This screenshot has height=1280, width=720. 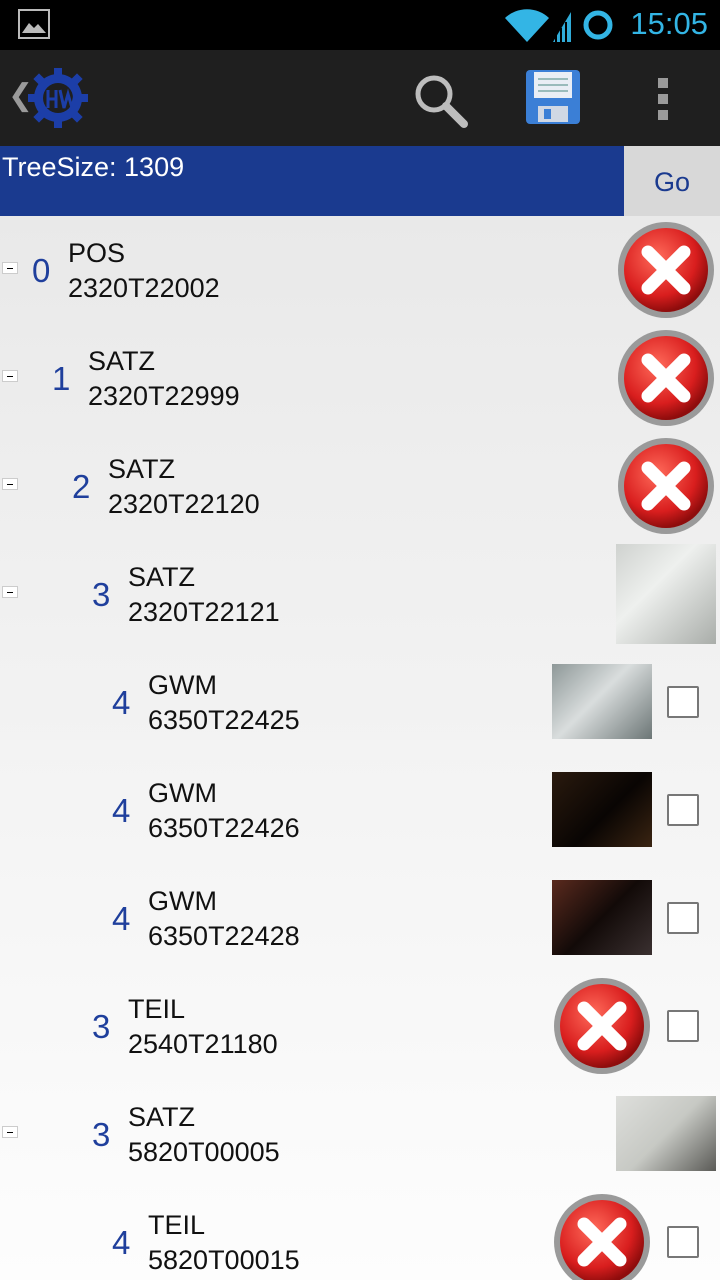 I want to click on tree-size-field: TreeSize: 1309, so click(x=312, y=181).